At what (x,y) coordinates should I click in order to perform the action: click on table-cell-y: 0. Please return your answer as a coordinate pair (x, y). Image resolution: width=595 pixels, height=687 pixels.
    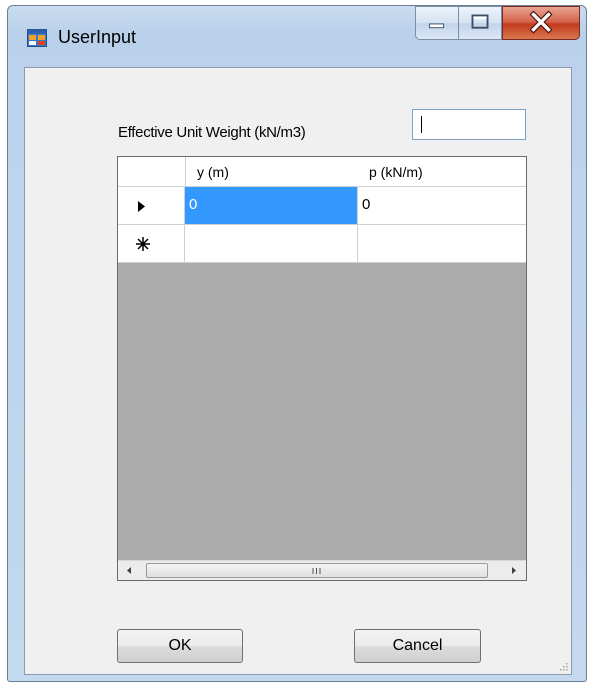
    Looking at the image, I should click on (271, 206).